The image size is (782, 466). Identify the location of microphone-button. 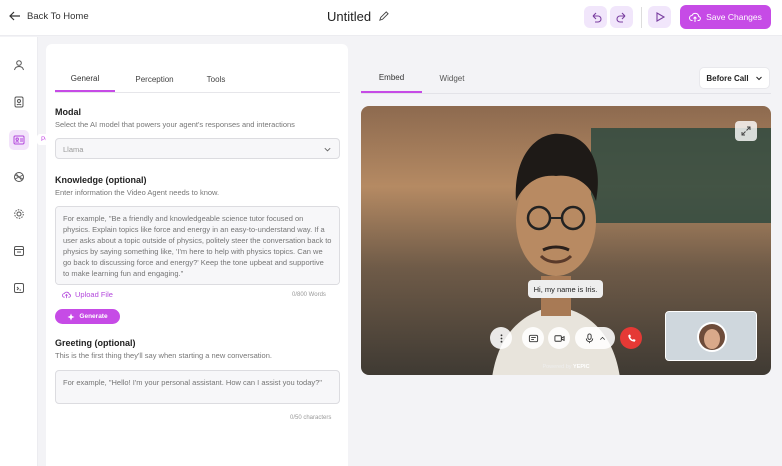
(595, 338).